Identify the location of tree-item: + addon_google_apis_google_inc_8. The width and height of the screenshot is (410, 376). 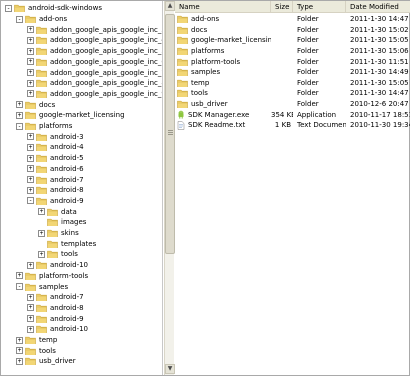
(94, 83).